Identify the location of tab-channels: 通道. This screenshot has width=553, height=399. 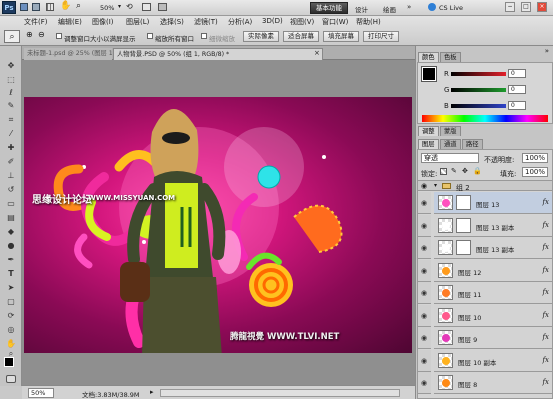
(450, 144).